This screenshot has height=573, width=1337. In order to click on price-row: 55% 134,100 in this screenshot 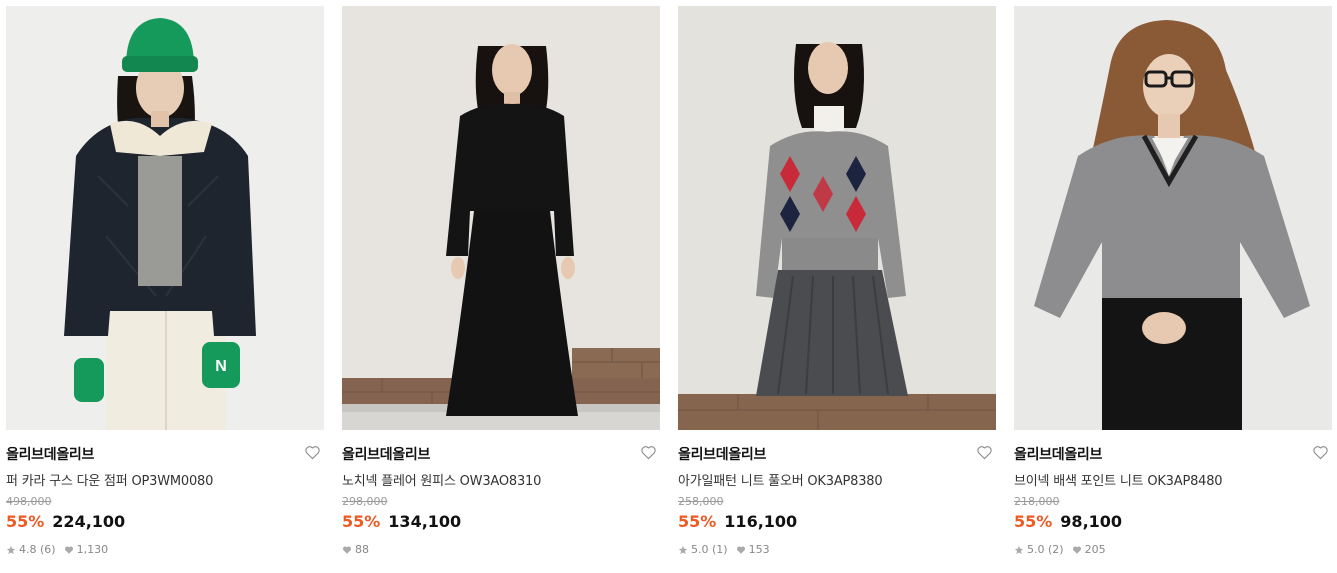, I will do `click(401, 521)`.